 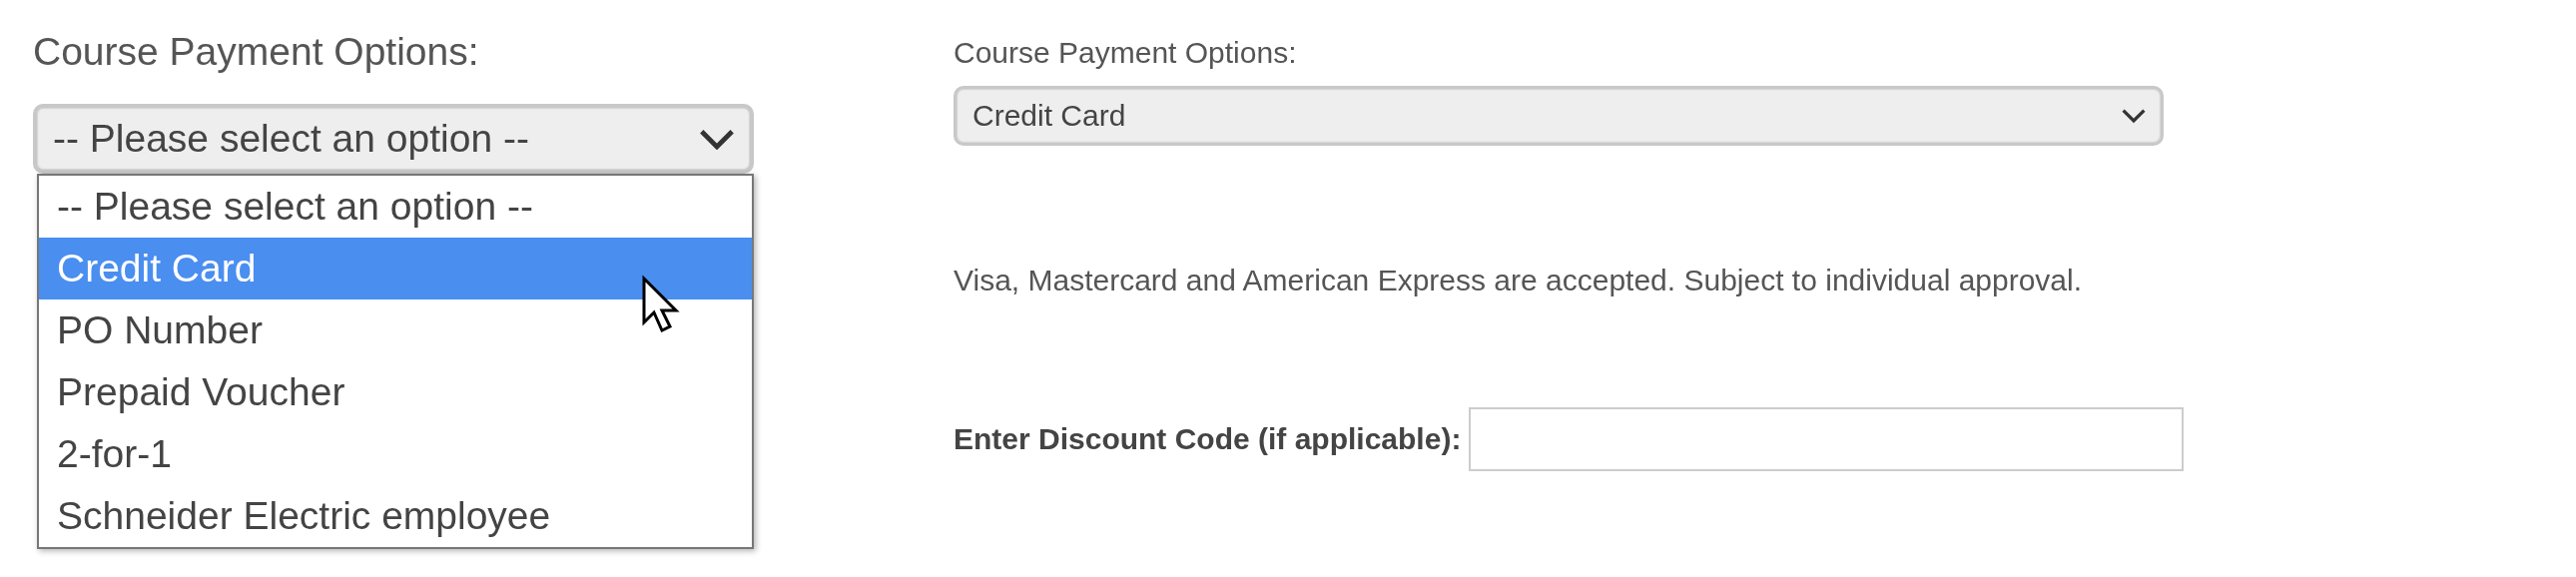 I want to click on dropdown-option: Prepaid Voucher, so click(x=396, y=392).